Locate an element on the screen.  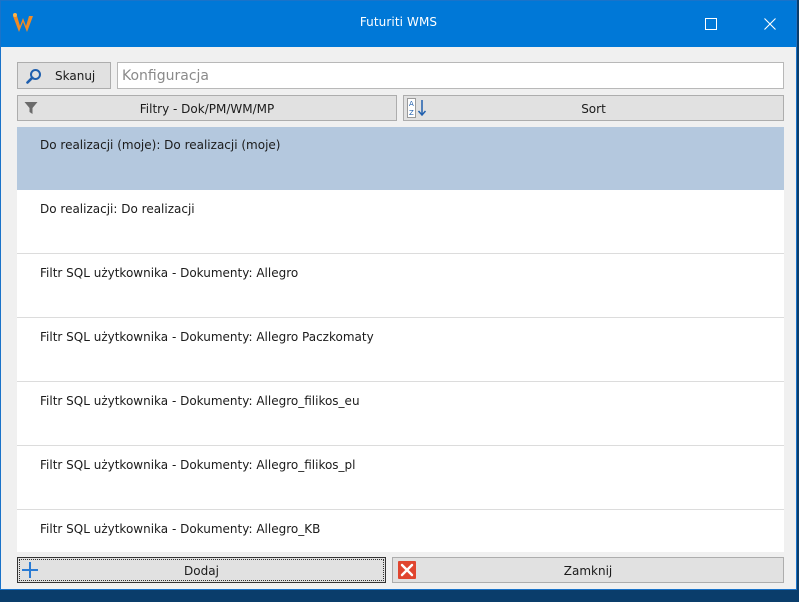
sort-button-label: Sort is located at coordinates (593, 109).